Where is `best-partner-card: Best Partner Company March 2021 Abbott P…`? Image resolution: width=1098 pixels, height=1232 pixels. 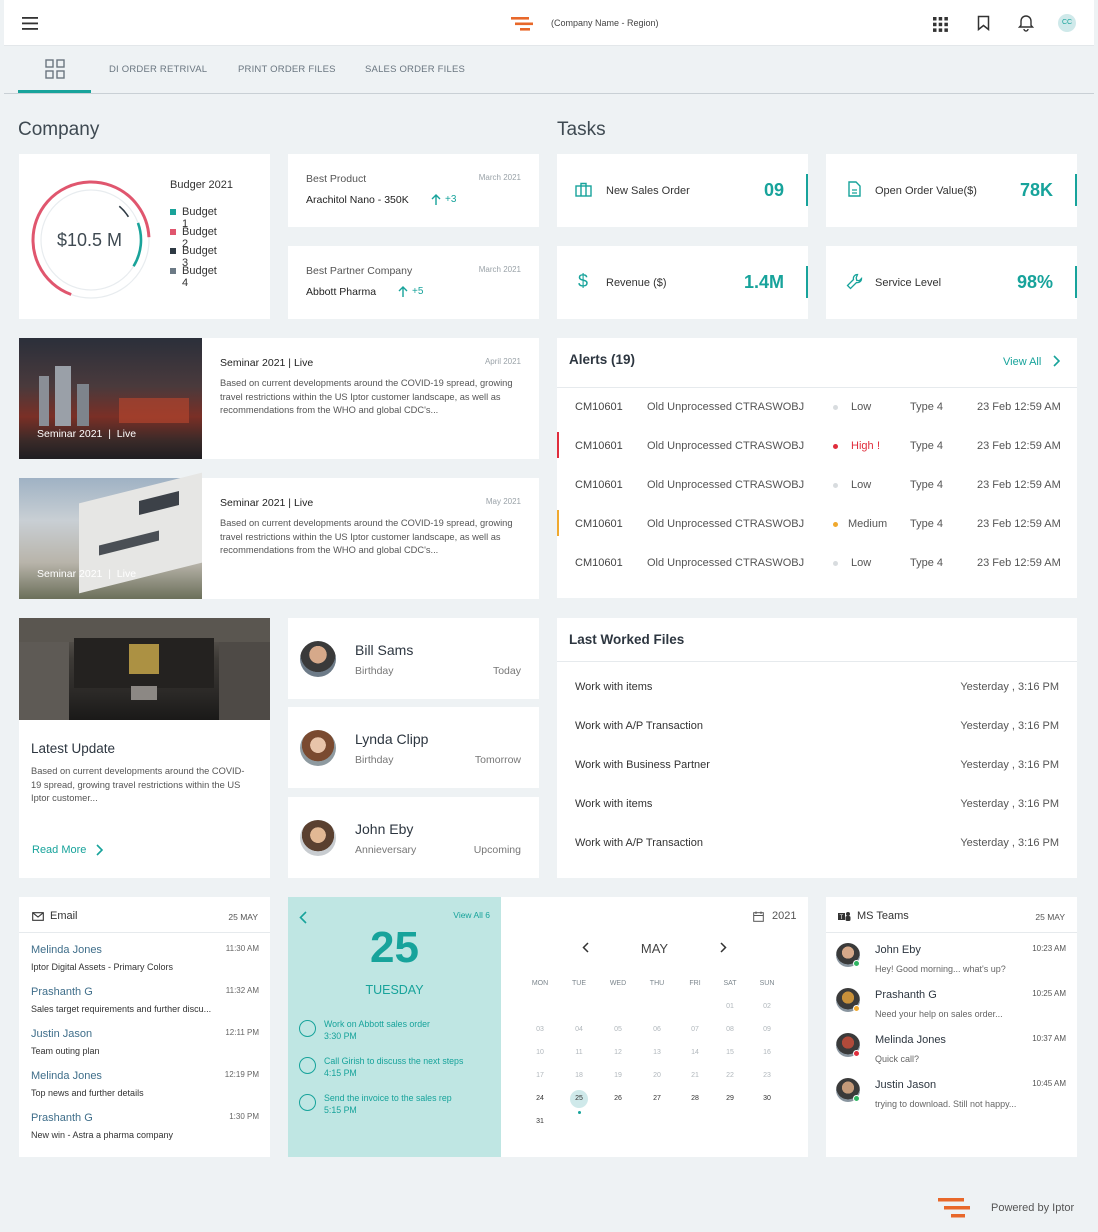 best-partner-card: Best Partner Company March 2021 Abbott P… is located at coordinates (413, 282).